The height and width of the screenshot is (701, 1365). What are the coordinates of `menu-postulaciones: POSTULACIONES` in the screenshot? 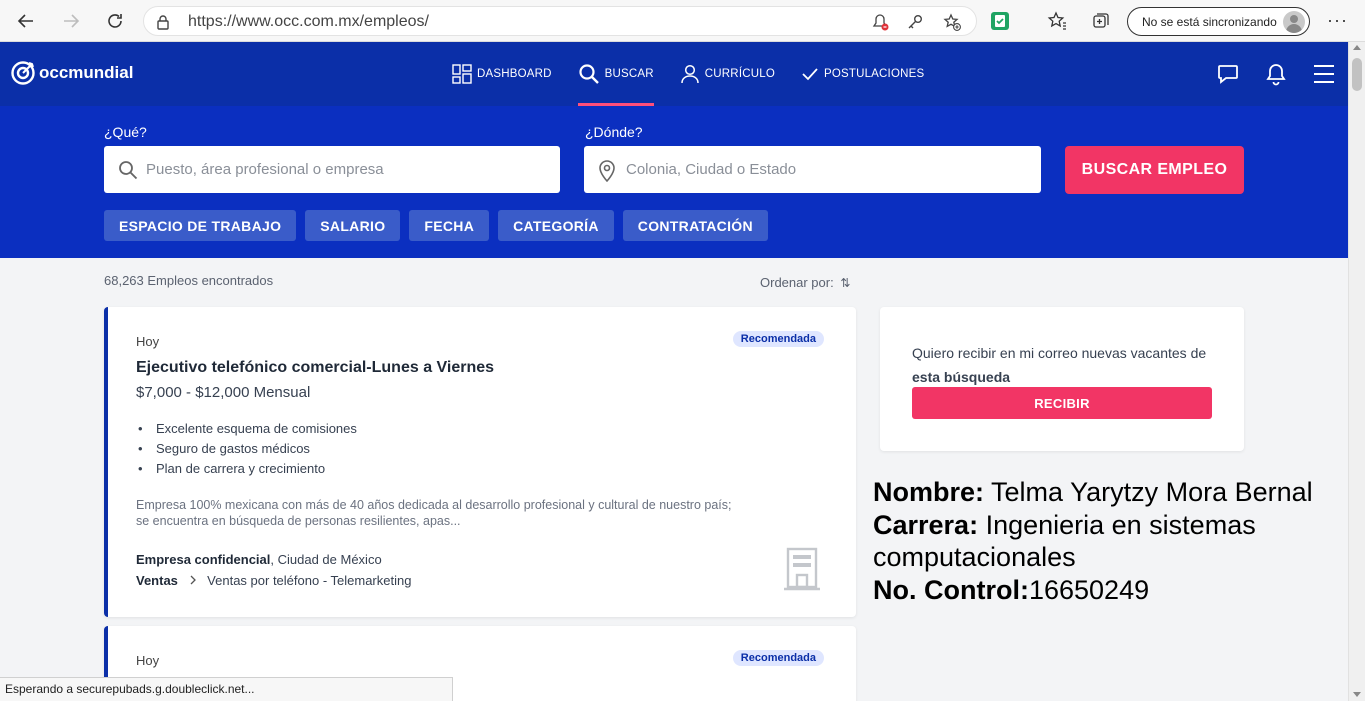 It's located at (862, 74).